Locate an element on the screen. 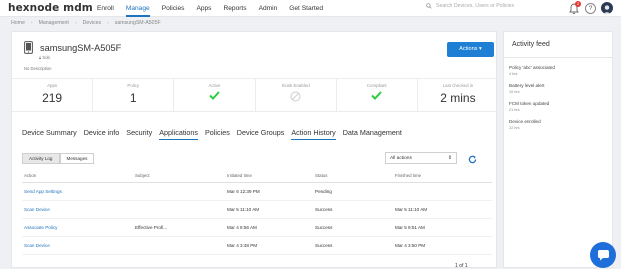  stat-label: Kiosk Enabled is located at coordinates (295, 85).